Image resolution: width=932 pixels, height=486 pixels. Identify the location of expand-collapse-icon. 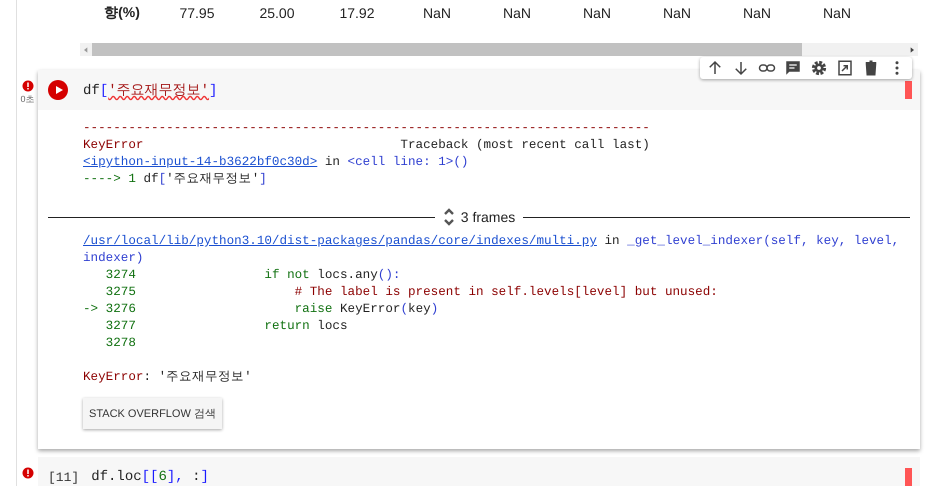
(448, 217).